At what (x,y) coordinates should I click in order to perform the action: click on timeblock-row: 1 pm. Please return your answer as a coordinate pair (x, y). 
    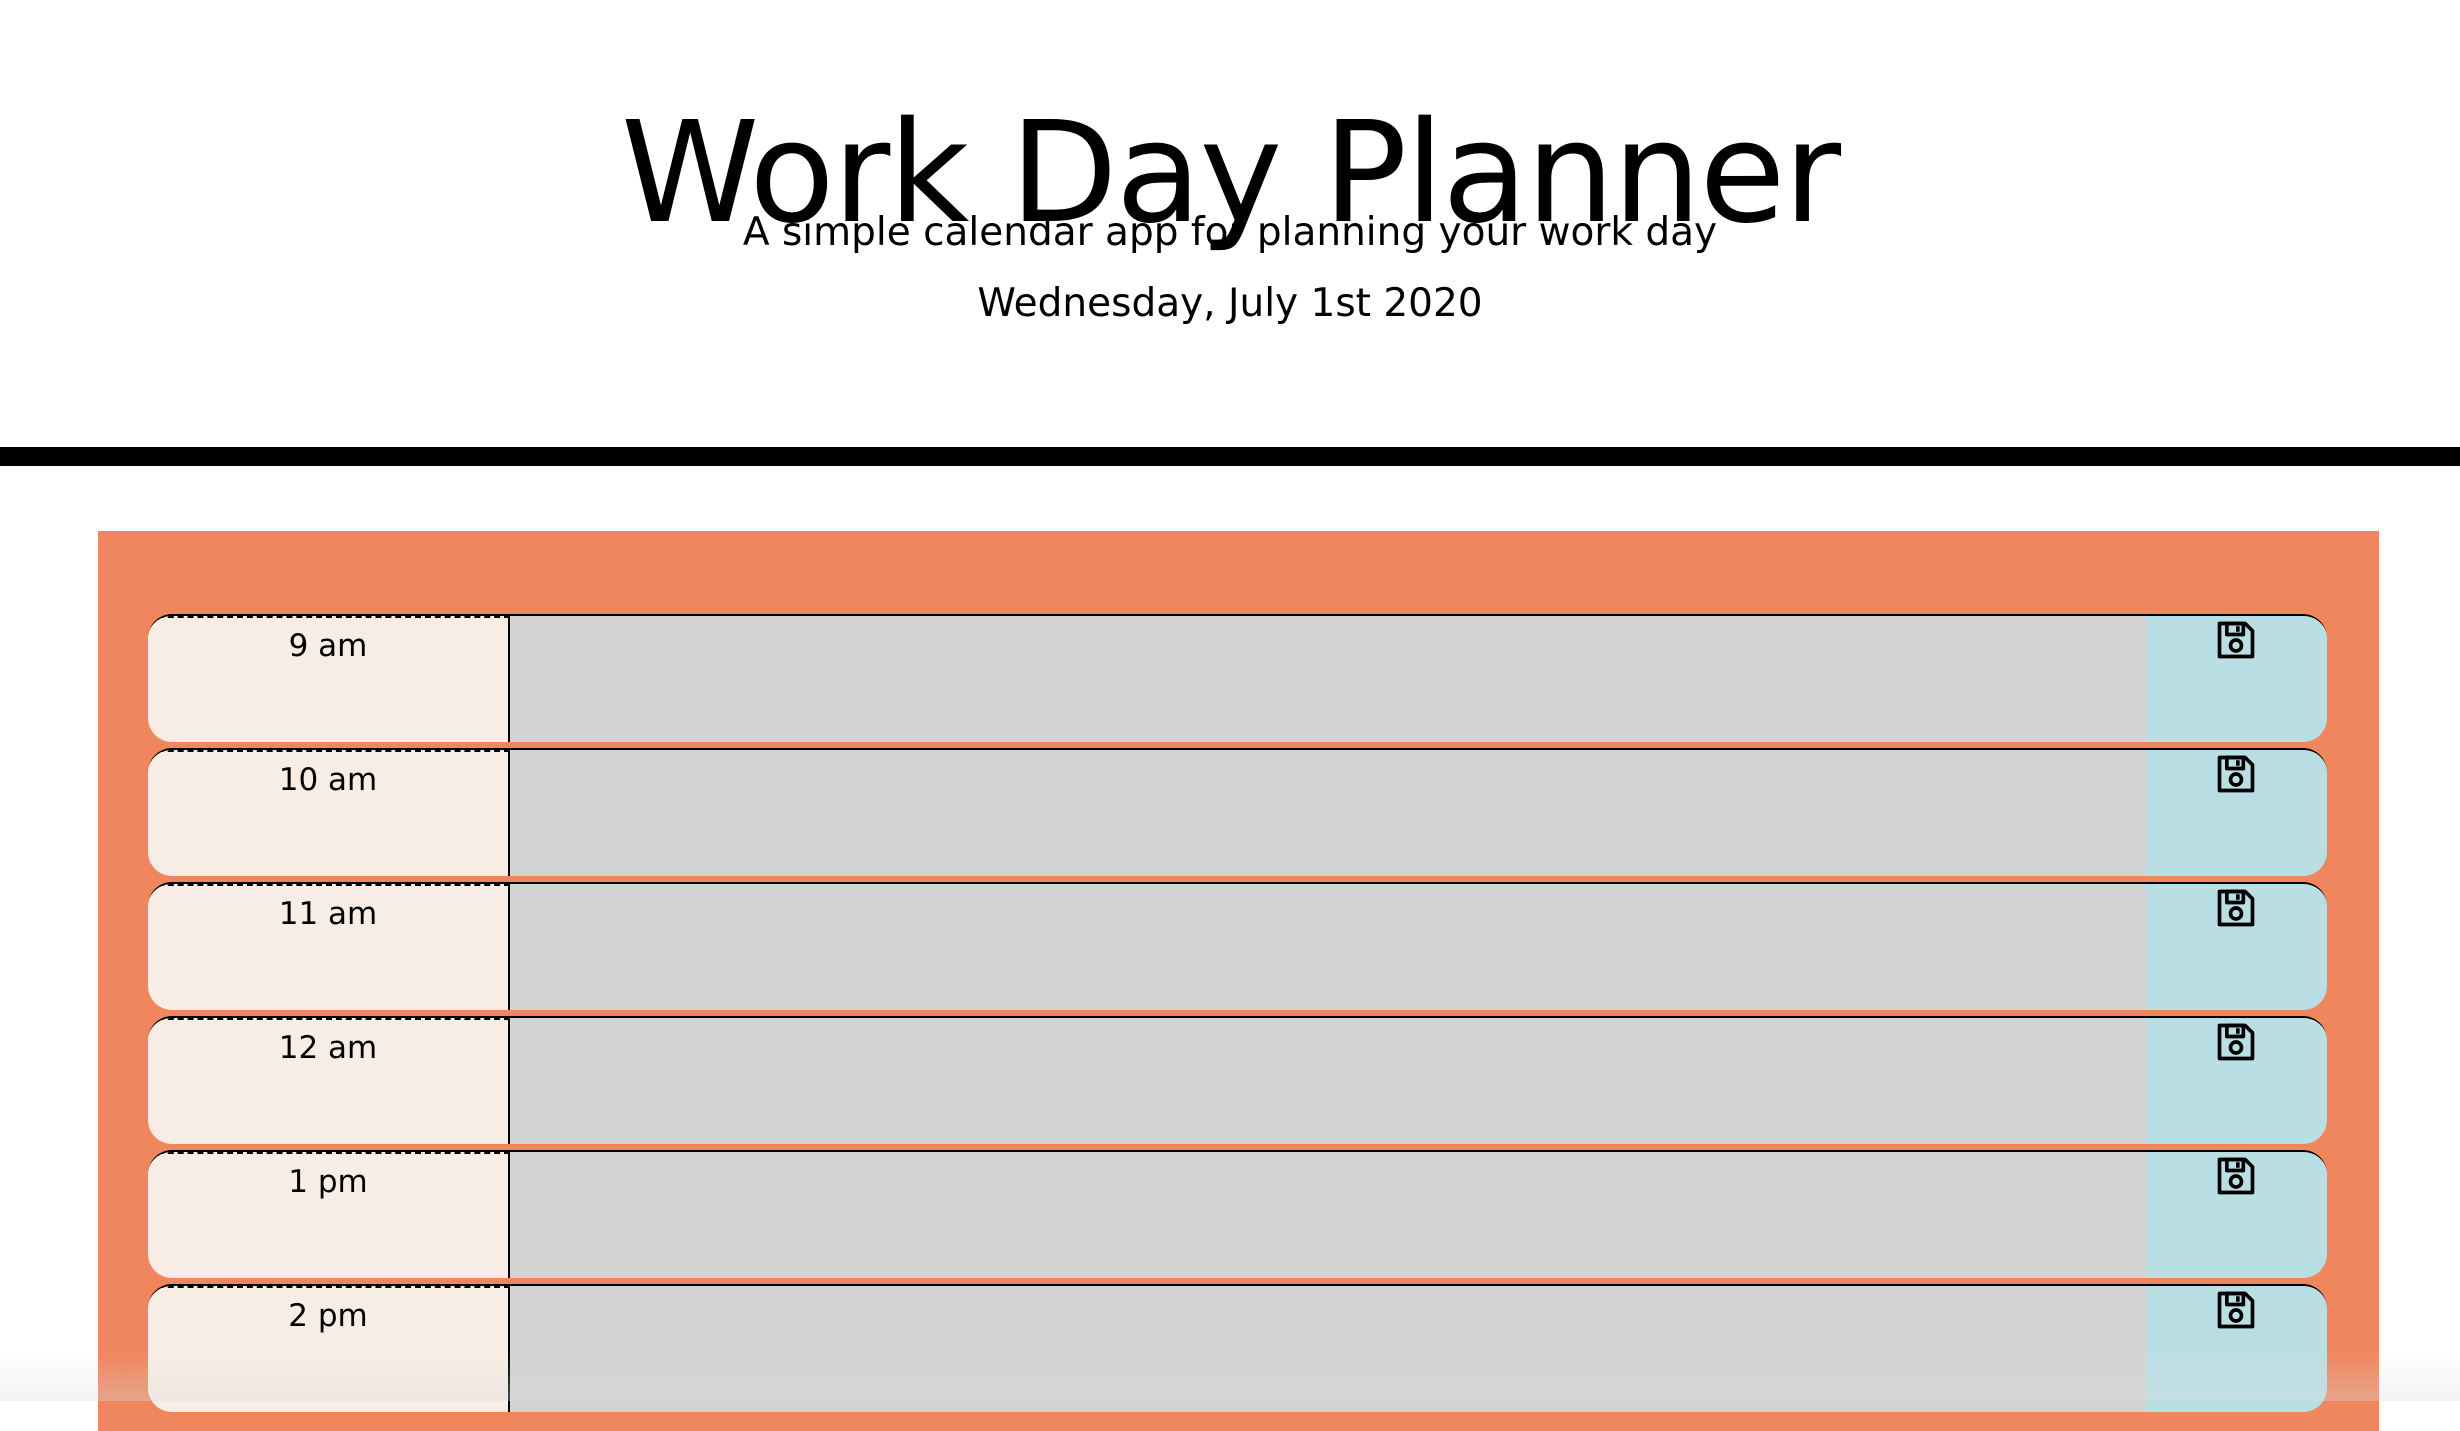
    Looking at the image, I should click on (1237, 1214).